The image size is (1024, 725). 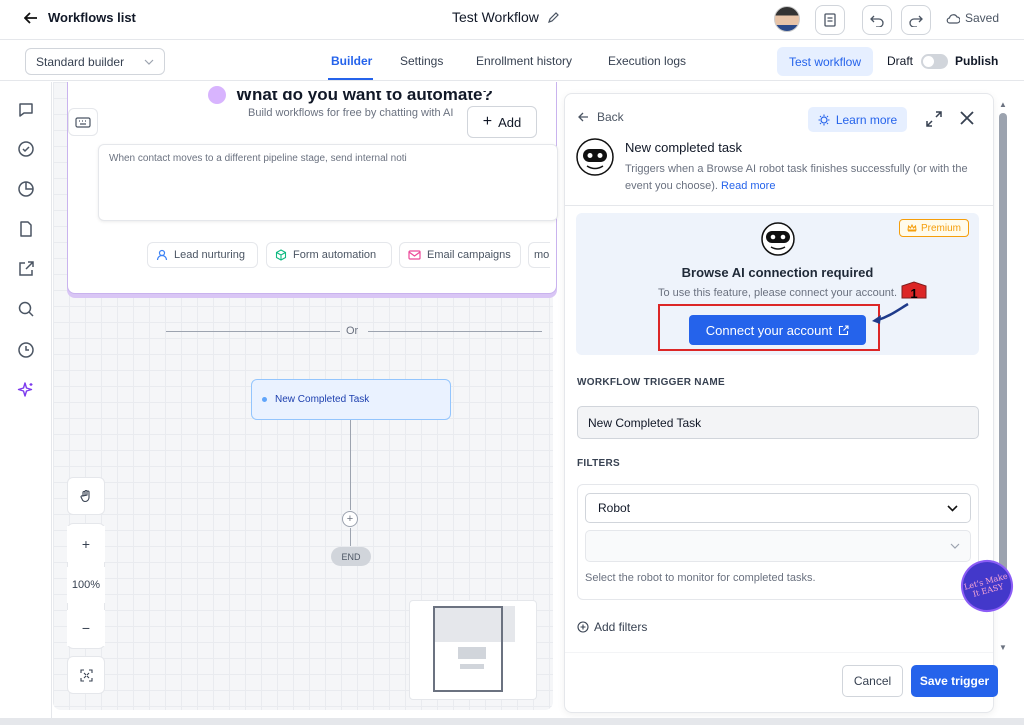 I want to click on saved-label: Saved, so click(x=982, y=18).